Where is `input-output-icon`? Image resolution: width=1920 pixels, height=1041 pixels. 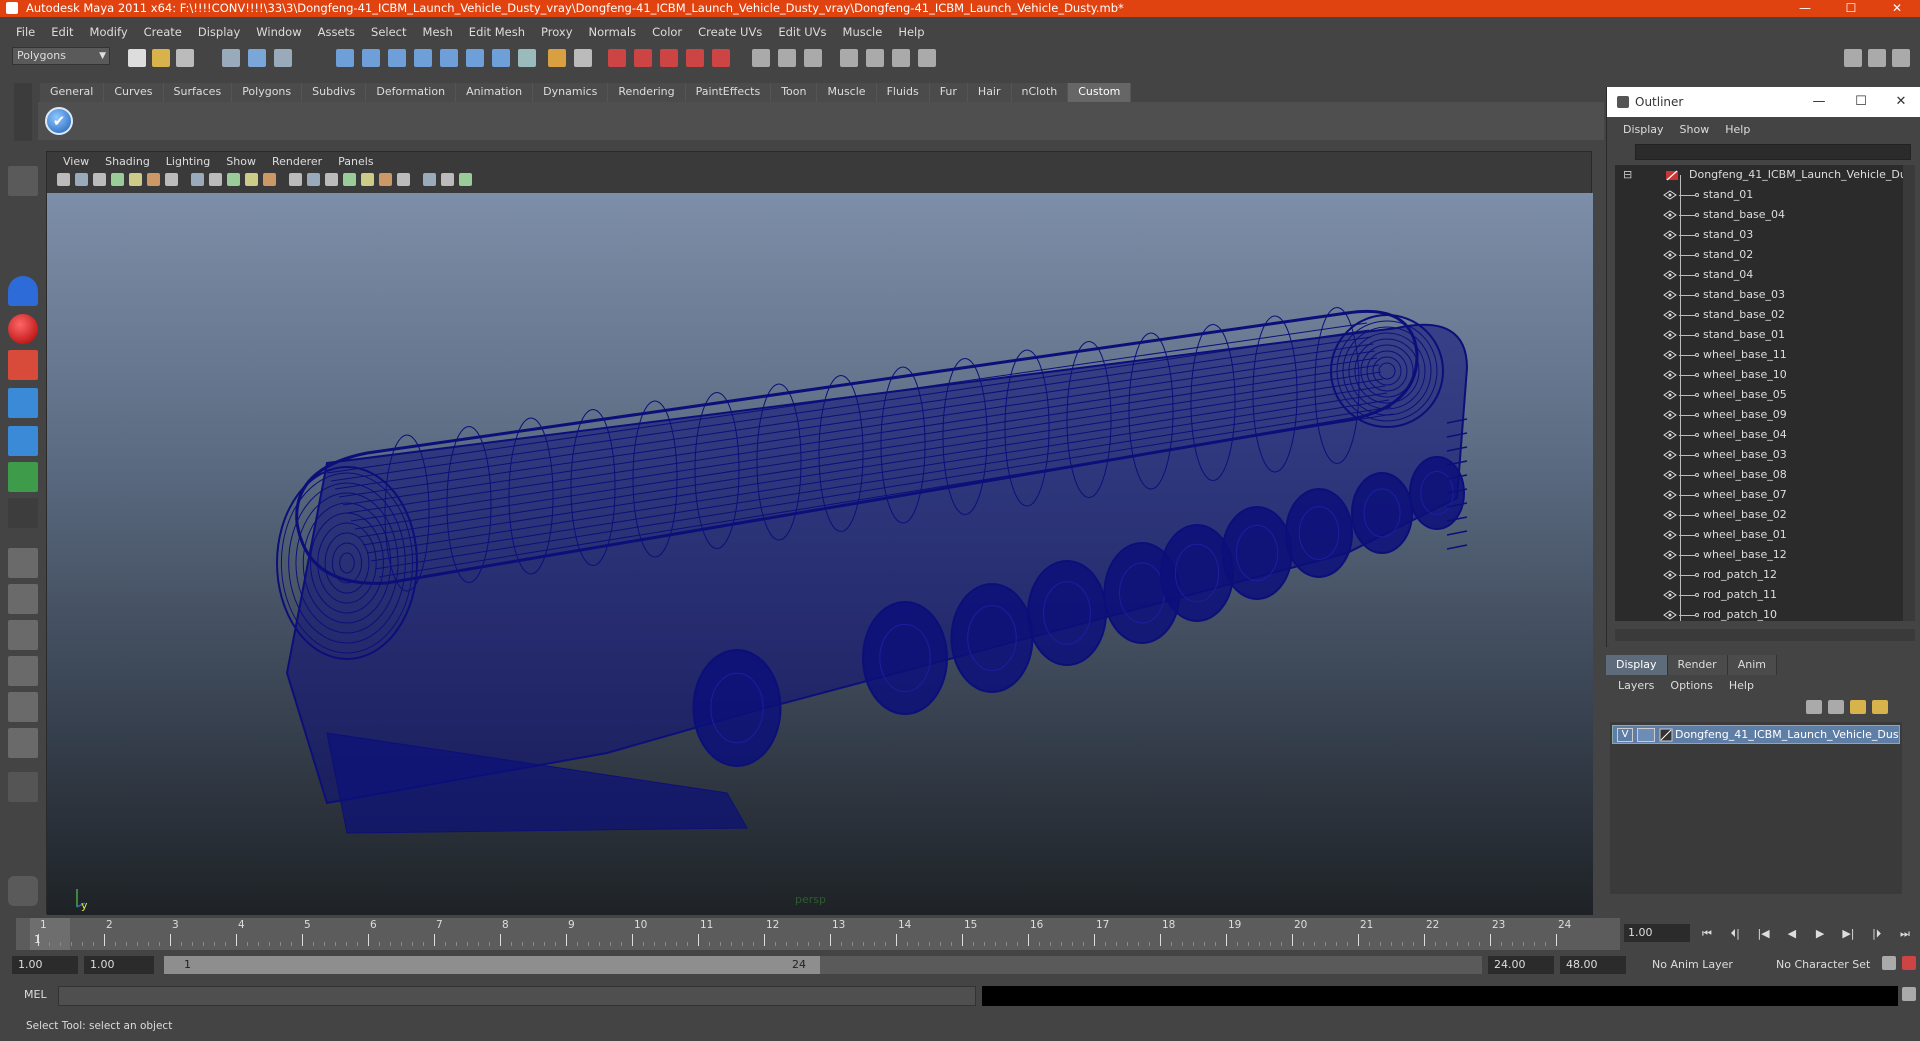 input-output-icon is located at coordinates (501, 58).